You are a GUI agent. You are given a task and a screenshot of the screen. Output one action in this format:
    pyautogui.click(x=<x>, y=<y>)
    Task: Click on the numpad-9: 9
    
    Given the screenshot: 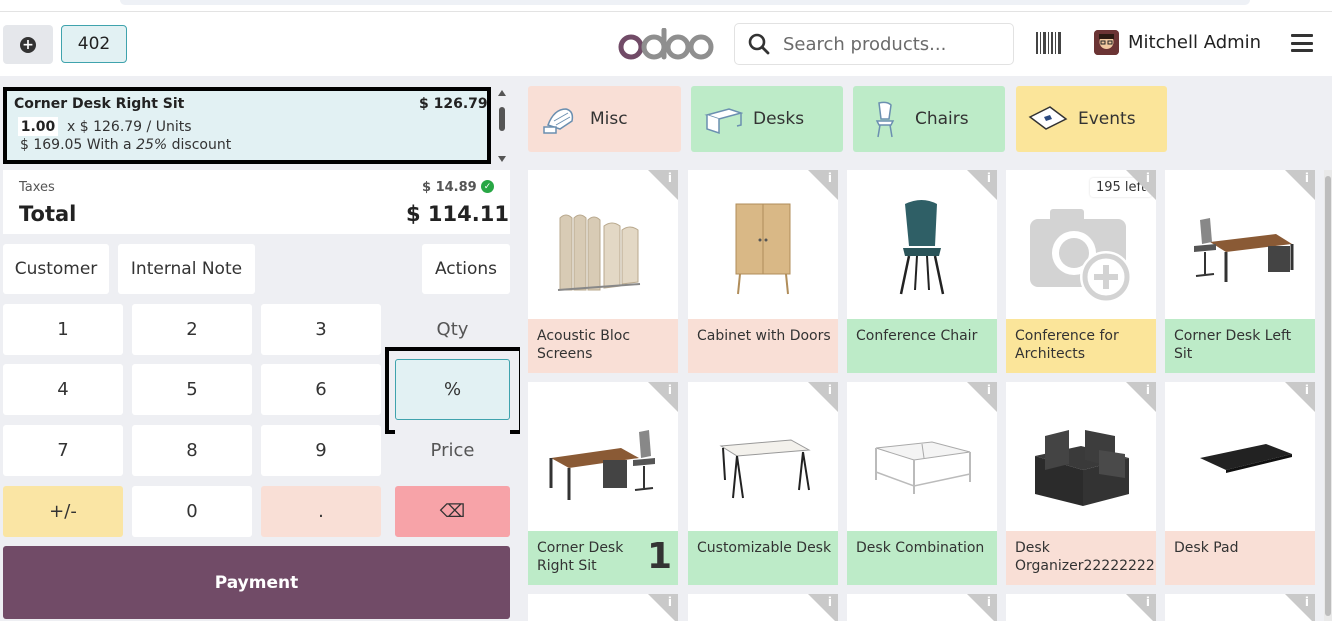 What is the action you would take?
    pyautogui.click(x=321, y=450)
    